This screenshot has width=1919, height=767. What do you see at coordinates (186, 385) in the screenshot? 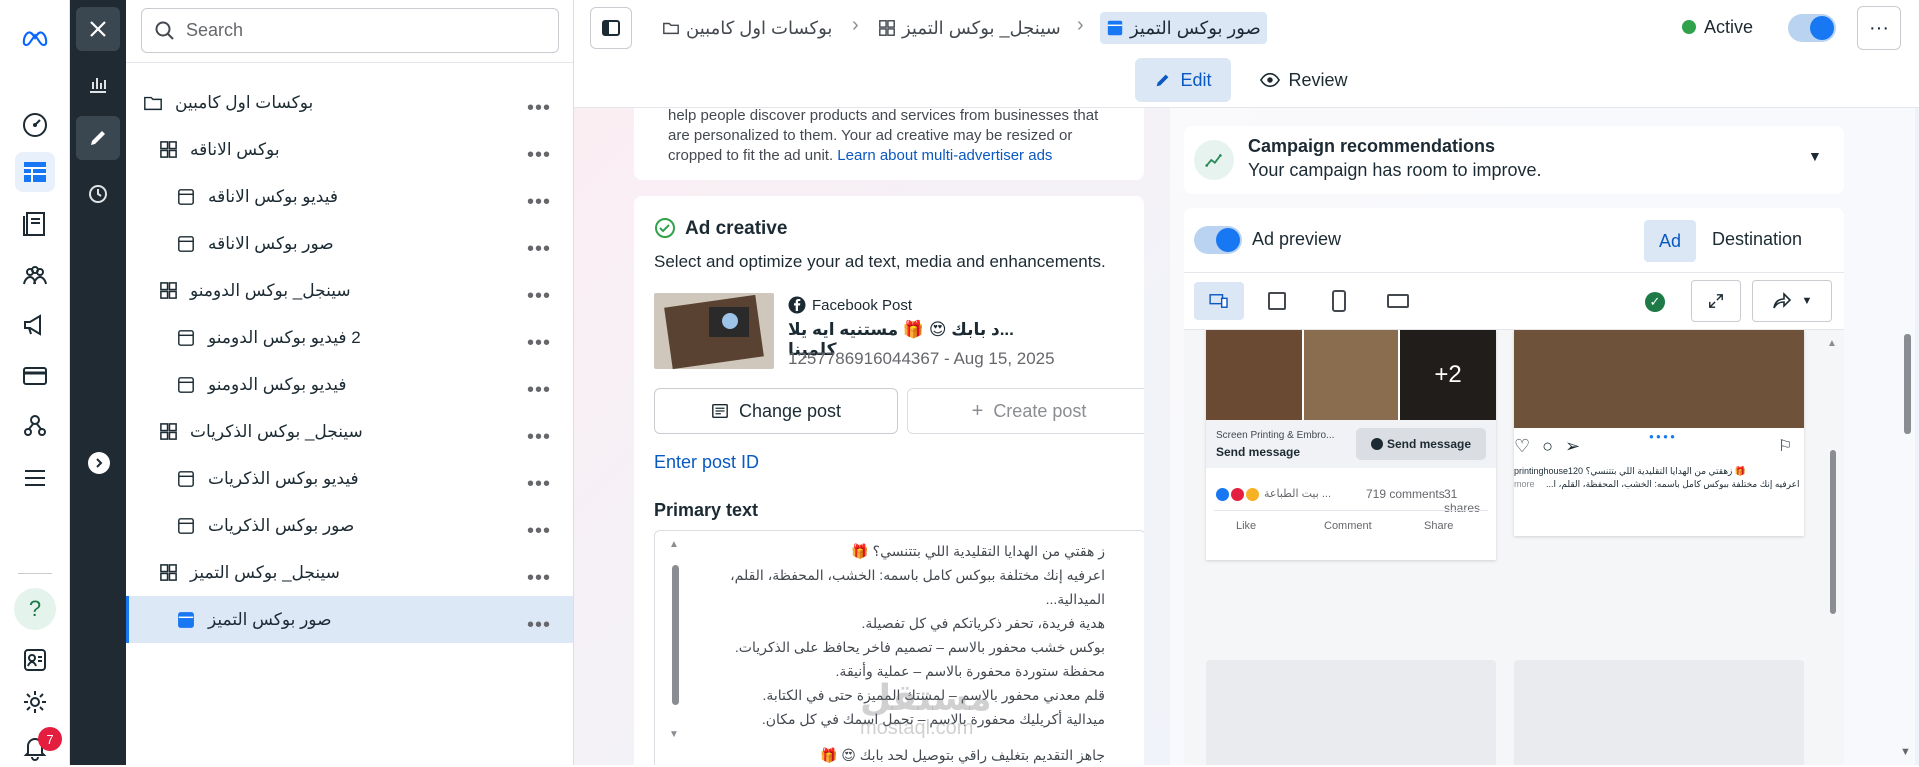
I see `ad-icon` at bounding box center [186, 385].